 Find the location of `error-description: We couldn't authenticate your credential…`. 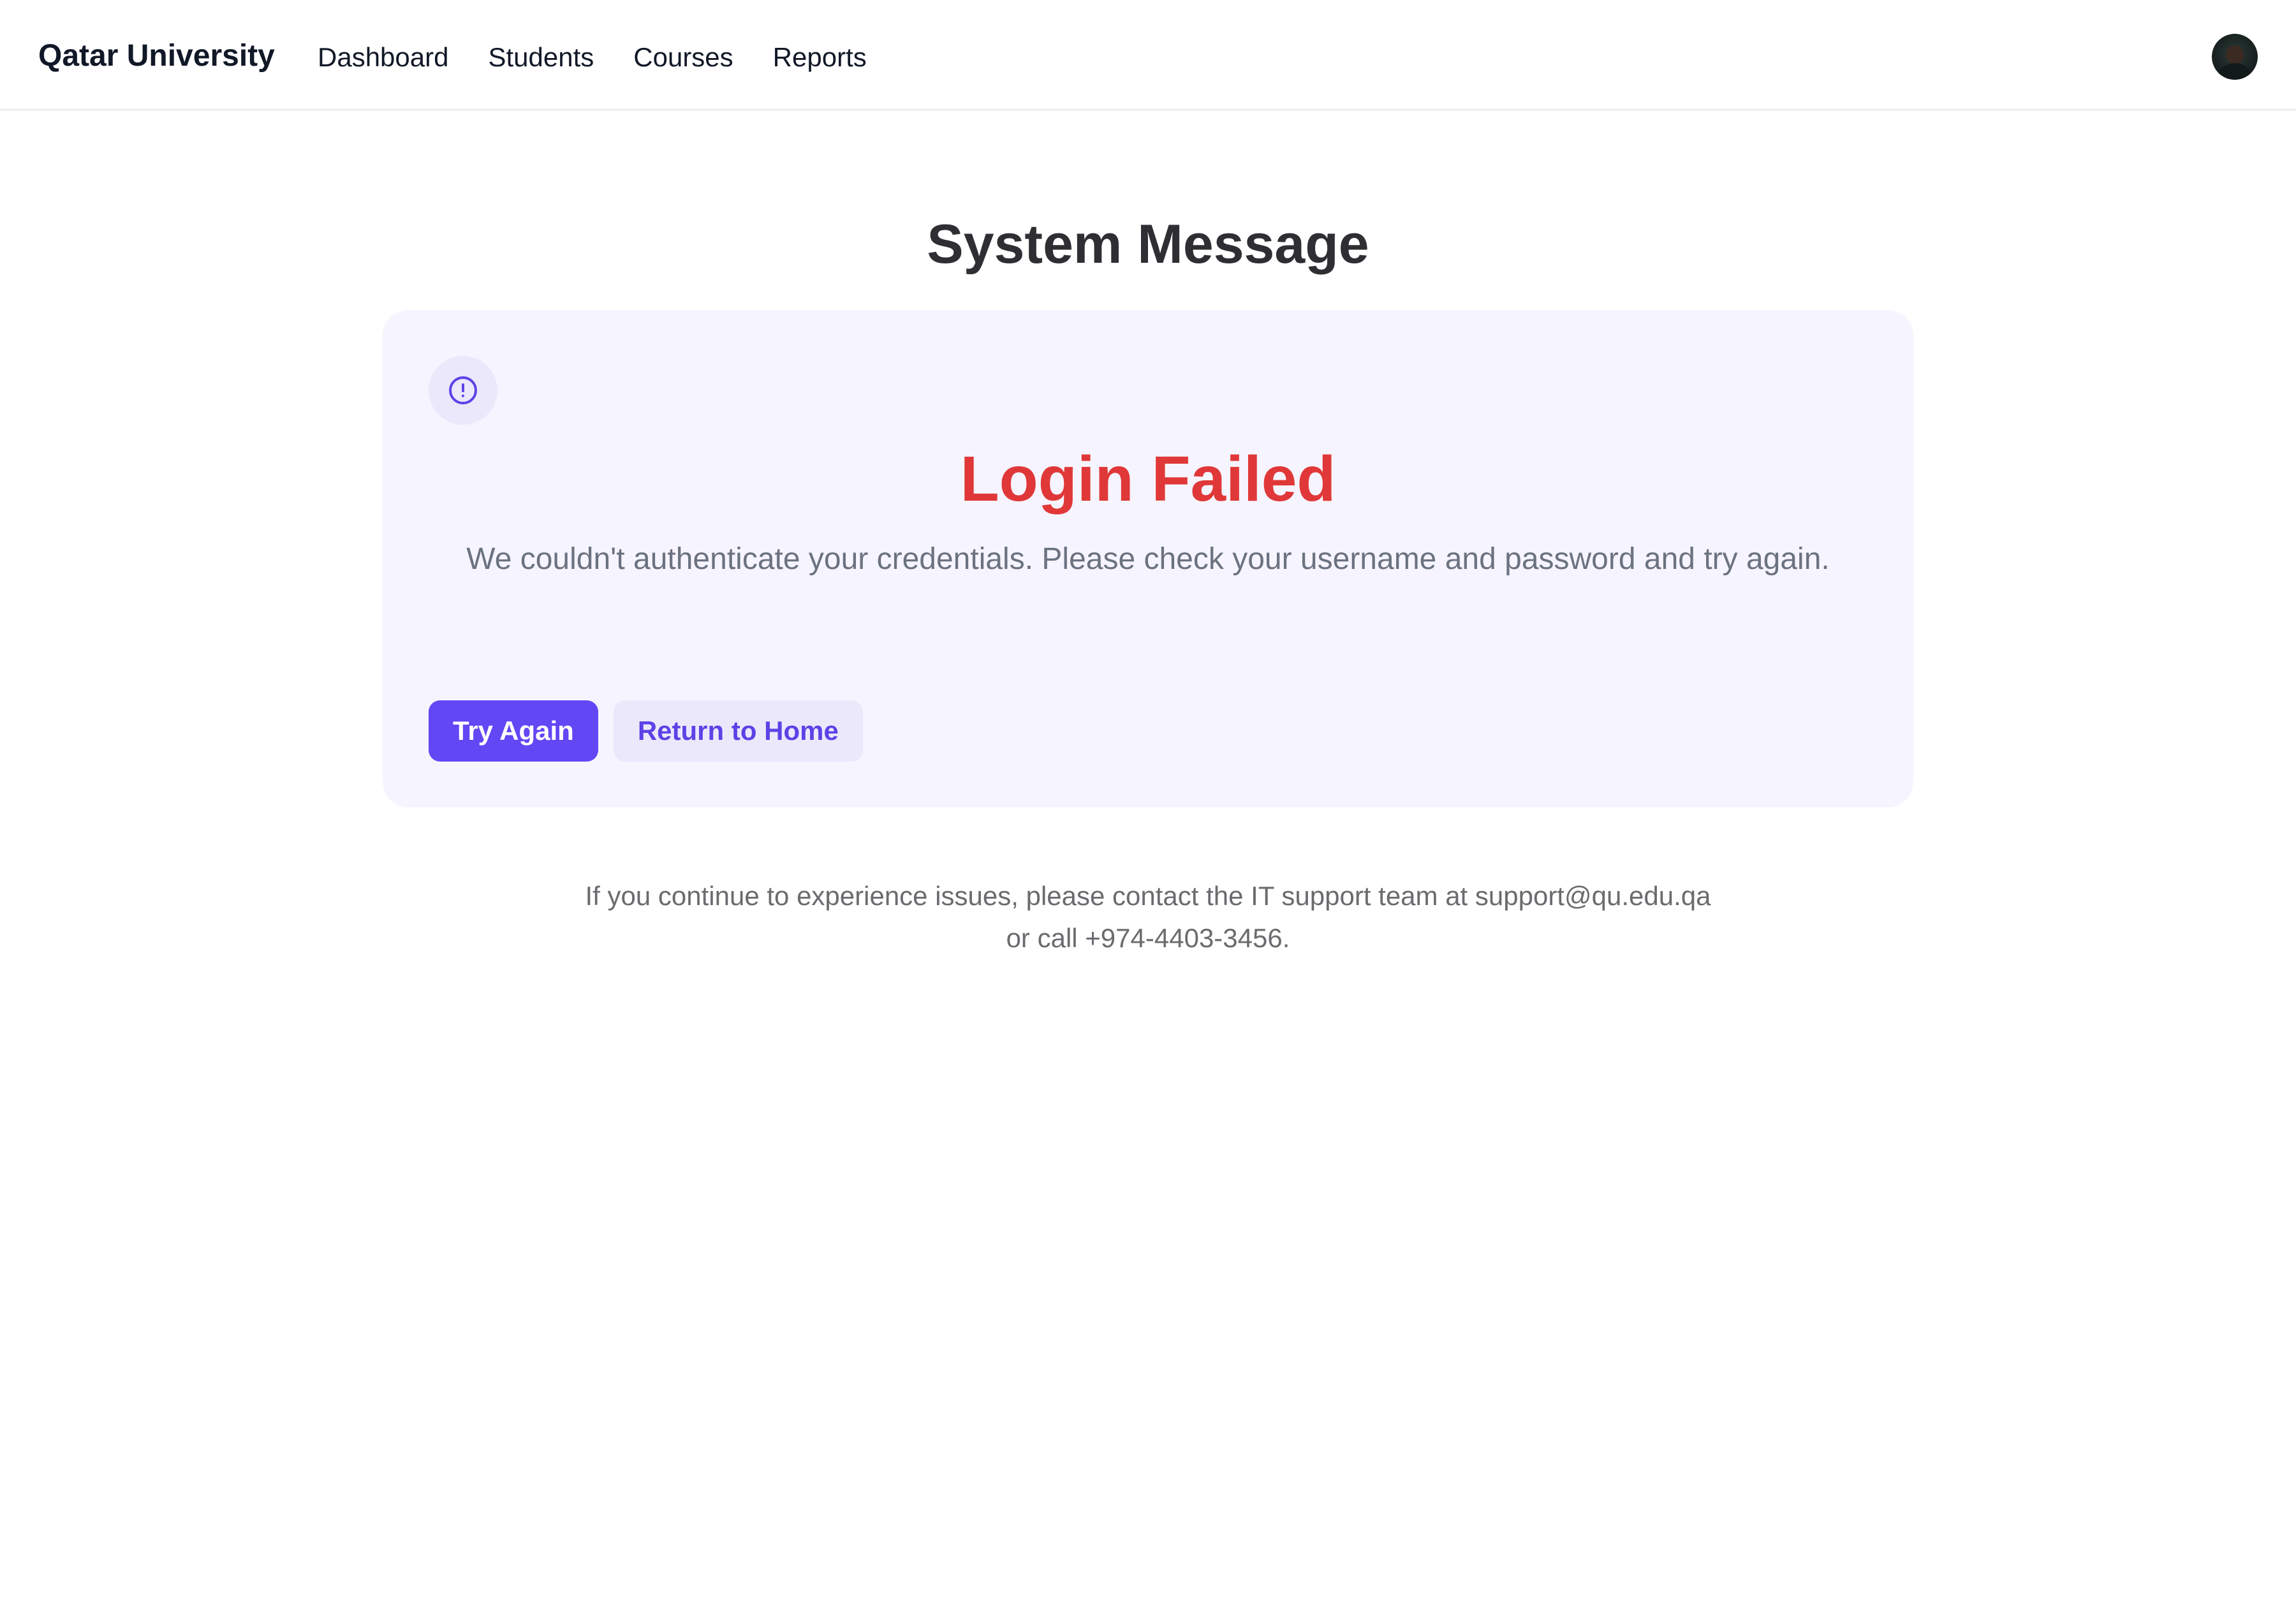

error-description: We couldn't authenticate your credential… is located at coordinates (1148, 559).